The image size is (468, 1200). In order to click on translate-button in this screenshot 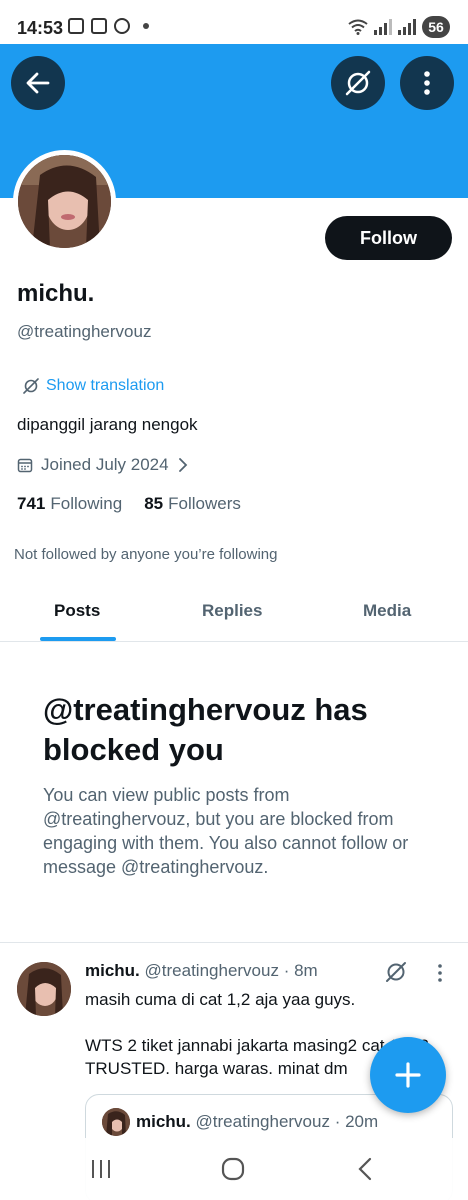, I will do `click(358, 83)`.